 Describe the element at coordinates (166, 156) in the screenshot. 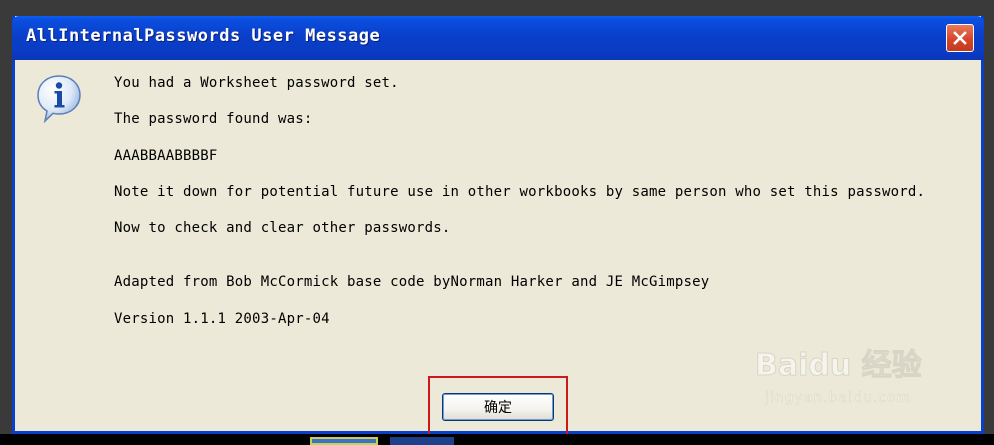

I see `password-value: AAABBAABBBBF` at that location.